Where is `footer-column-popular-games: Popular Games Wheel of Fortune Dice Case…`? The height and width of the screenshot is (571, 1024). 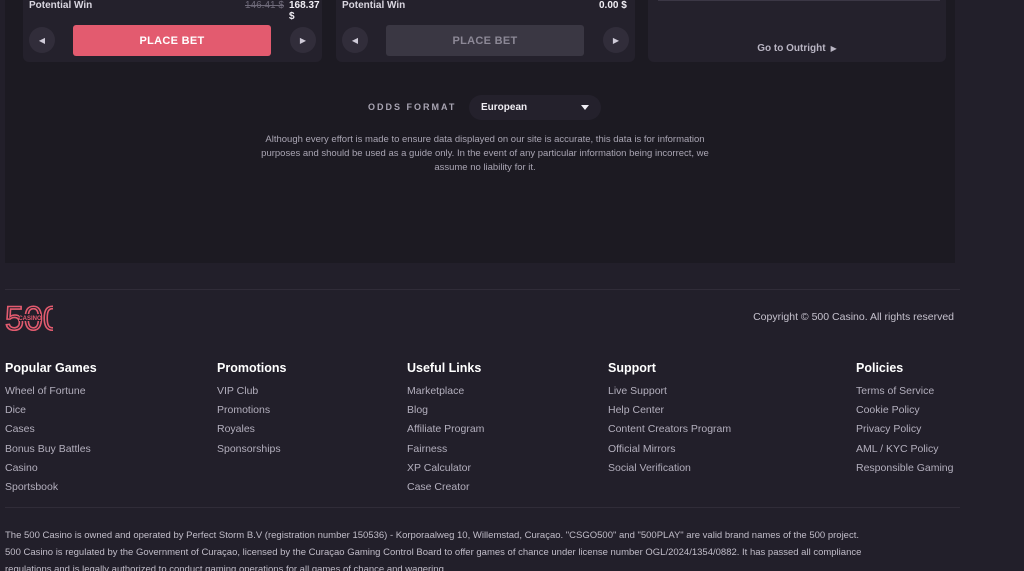
footer-column-popular-games: Popular Games Wheel of Fortune Dice Case… is located at coordinates (51, 429).